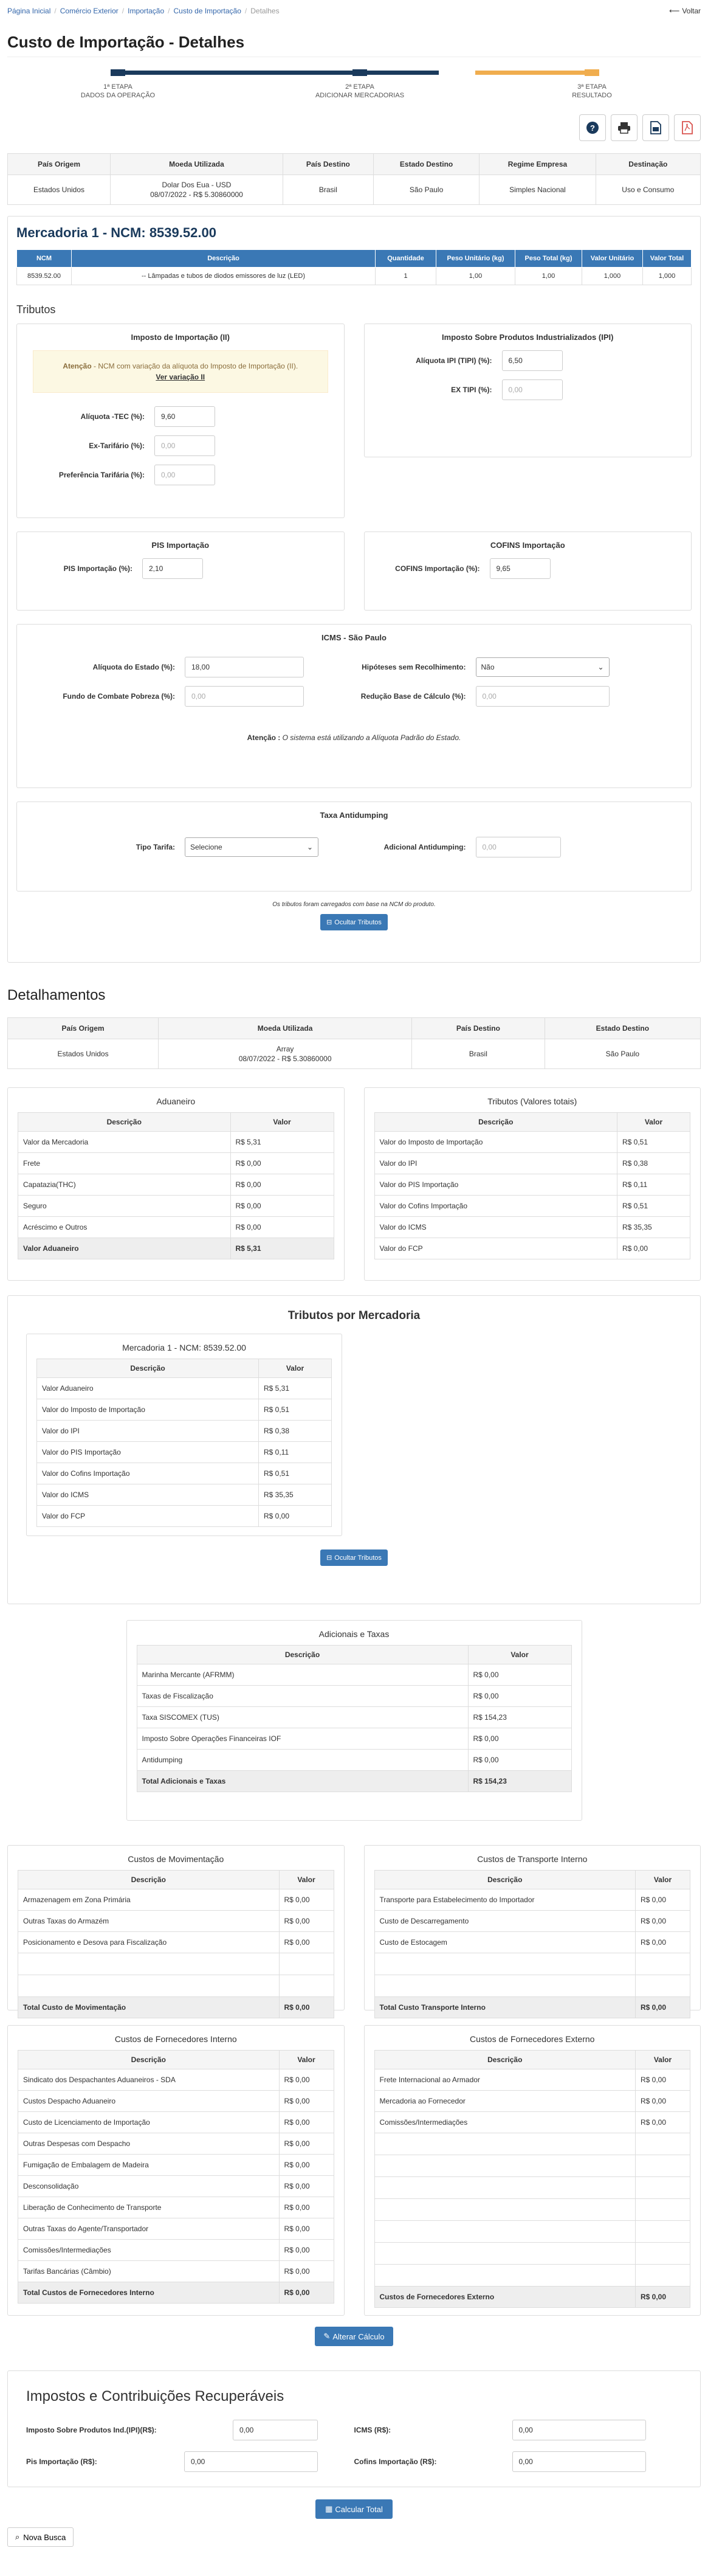 The height and width of the screenshot is (2576, 708). What do you see at coordinates (532, 2080) in the screenshot?
I see `table-row: Frete Internacional ao Armador R$ 0,00` at bounding box center [532, 2080].